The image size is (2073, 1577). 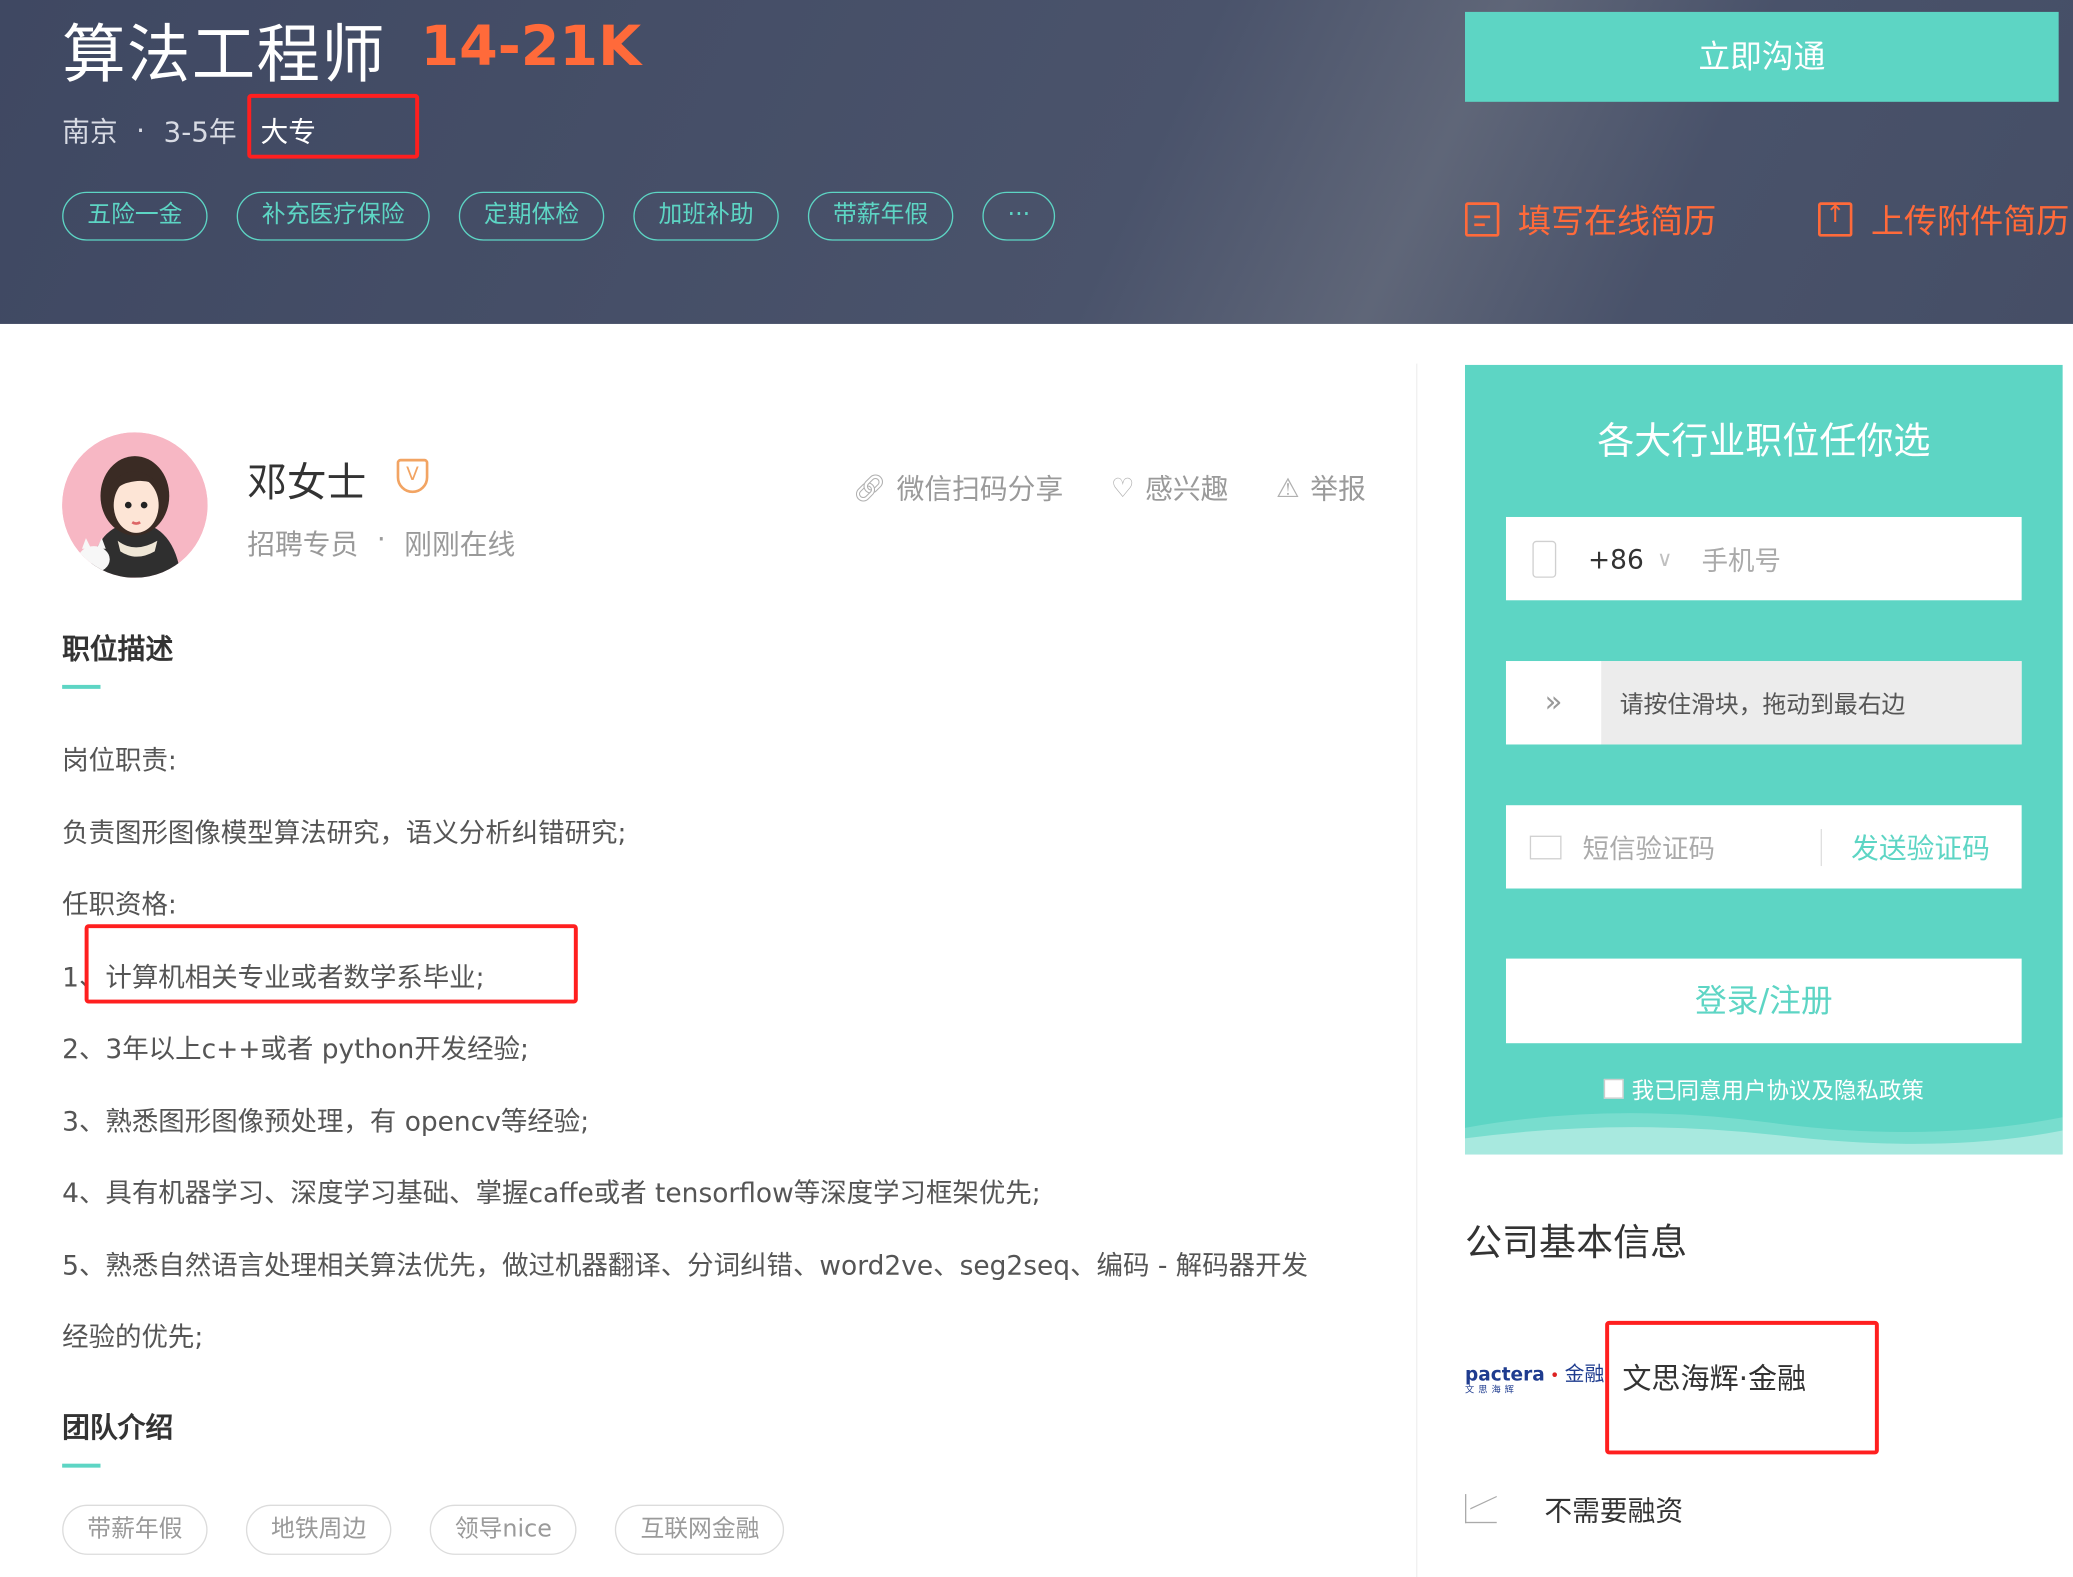 I want to click on country-code-select: +86, so click(x=1616, y=559).